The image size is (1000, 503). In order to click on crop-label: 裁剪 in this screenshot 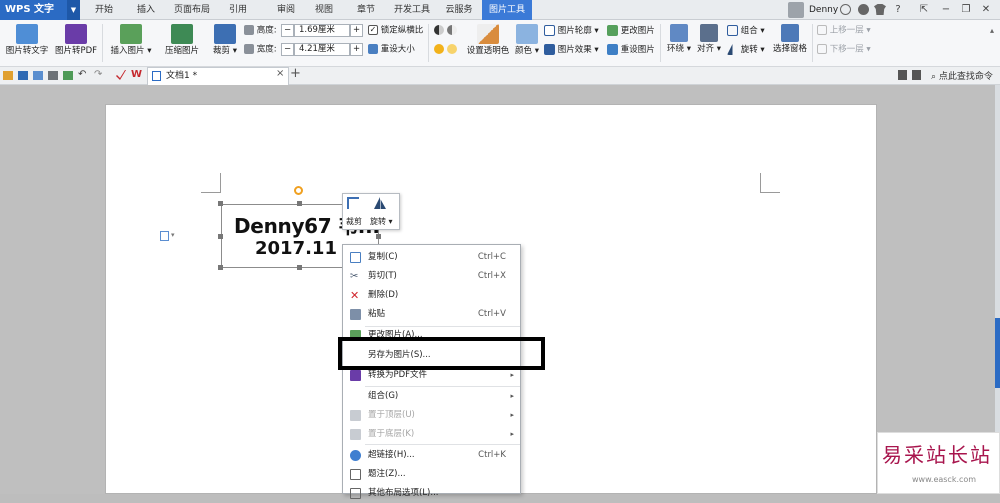, I will do `click(222, 51)`.